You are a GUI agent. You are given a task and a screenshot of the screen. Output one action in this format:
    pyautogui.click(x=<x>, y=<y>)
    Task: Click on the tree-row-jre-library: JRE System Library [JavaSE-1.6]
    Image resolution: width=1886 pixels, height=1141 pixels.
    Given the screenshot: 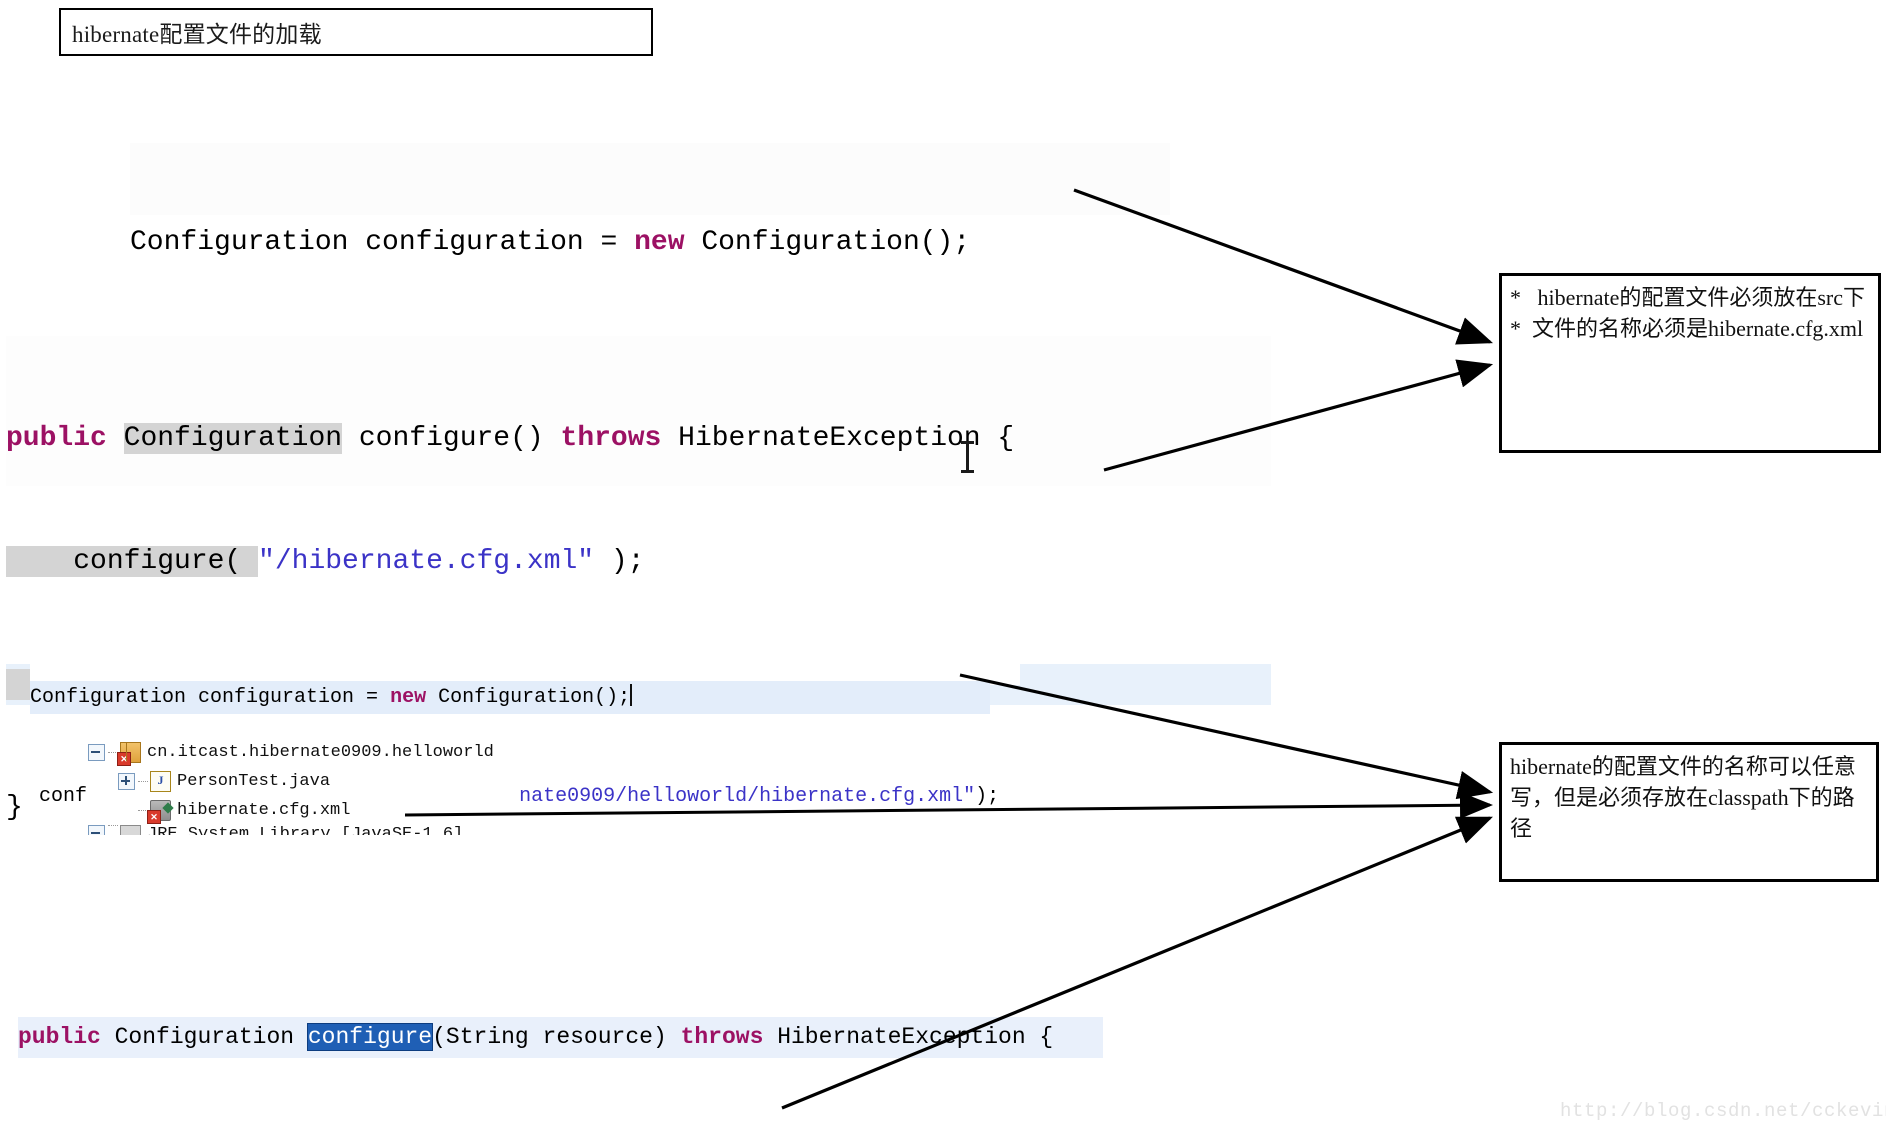 What is the action you would take?
    pyautogui.click(x=303, y=830)
    